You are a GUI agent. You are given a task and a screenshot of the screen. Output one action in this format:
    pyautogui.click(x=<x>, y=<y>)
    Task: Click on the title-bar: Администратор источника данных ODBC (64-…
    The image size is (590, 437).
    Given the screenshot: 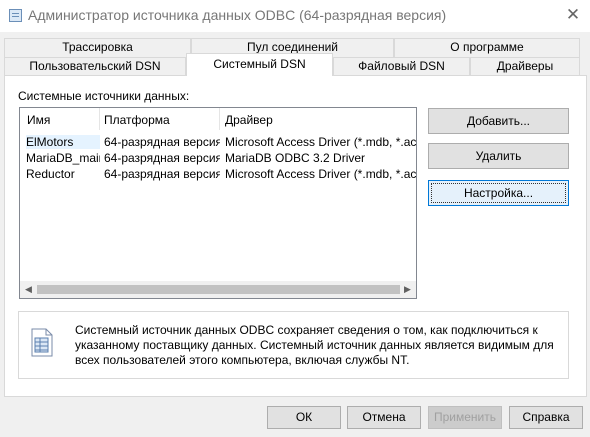 What is the action you would take?
    pyautogui.click(x=295, y=16)
    